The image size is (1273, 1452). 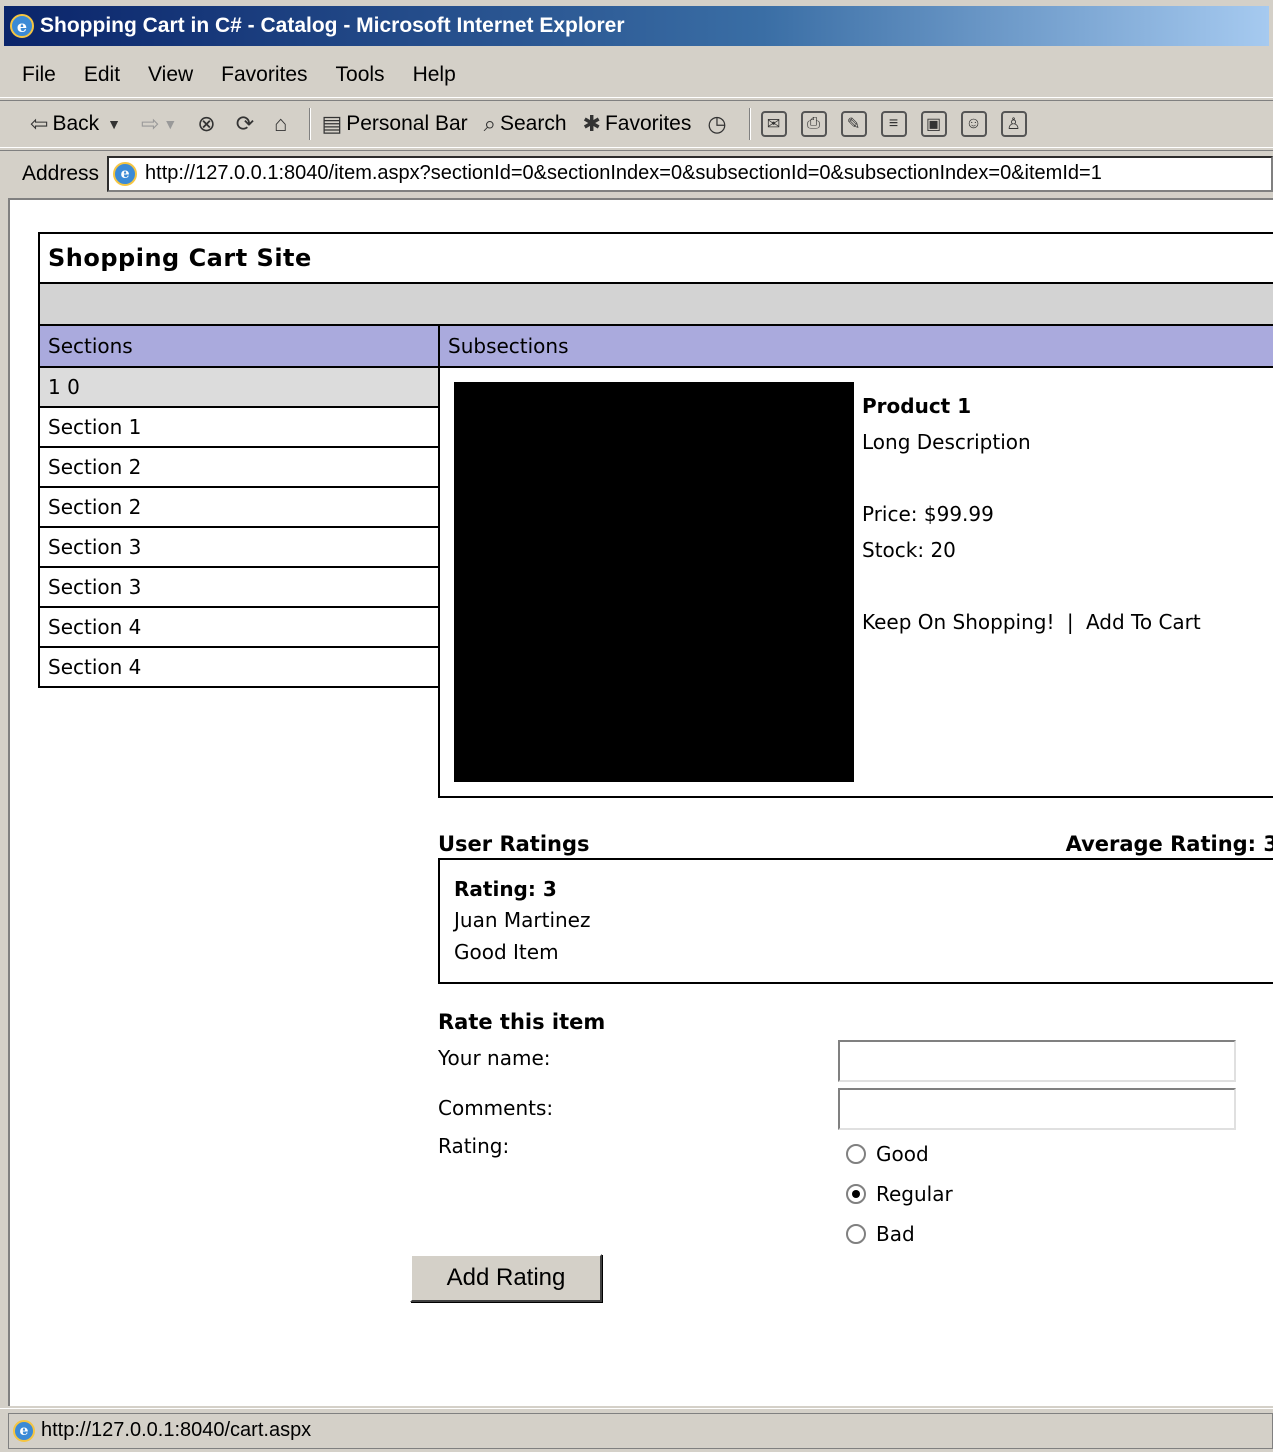 What do you see at coordinates (855, 845) in the screenshot?
I see `ratings-header: User Ratings Average Rating: 3` at bounding box center [855, 845].